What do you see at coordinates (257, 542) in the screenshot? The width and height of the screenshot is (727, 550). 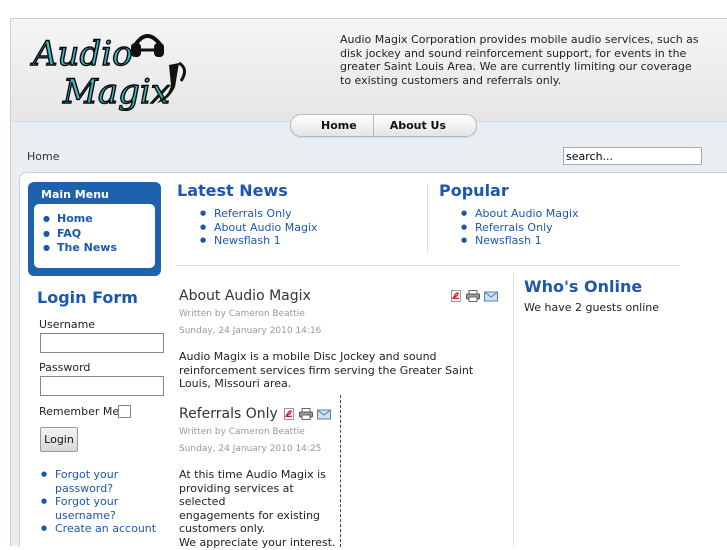 I see `article-body-line: We appreciate your interest.` at bounding box center [257, 542].